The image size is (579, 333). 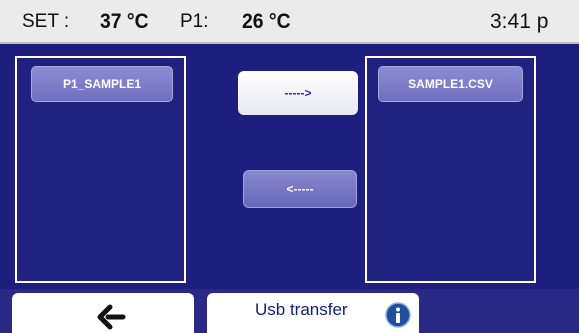 I want to click on clock: 3:41 p, so click(x=519, y=21).